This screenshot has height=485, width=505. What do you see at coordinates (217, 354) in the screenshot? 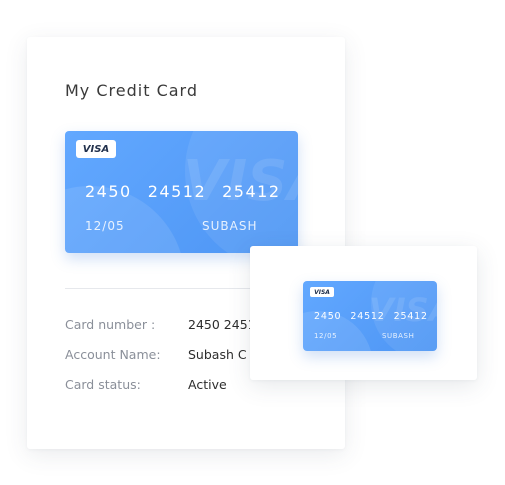
I see `detail-value: Subash C` at bounding box center [217, 354].